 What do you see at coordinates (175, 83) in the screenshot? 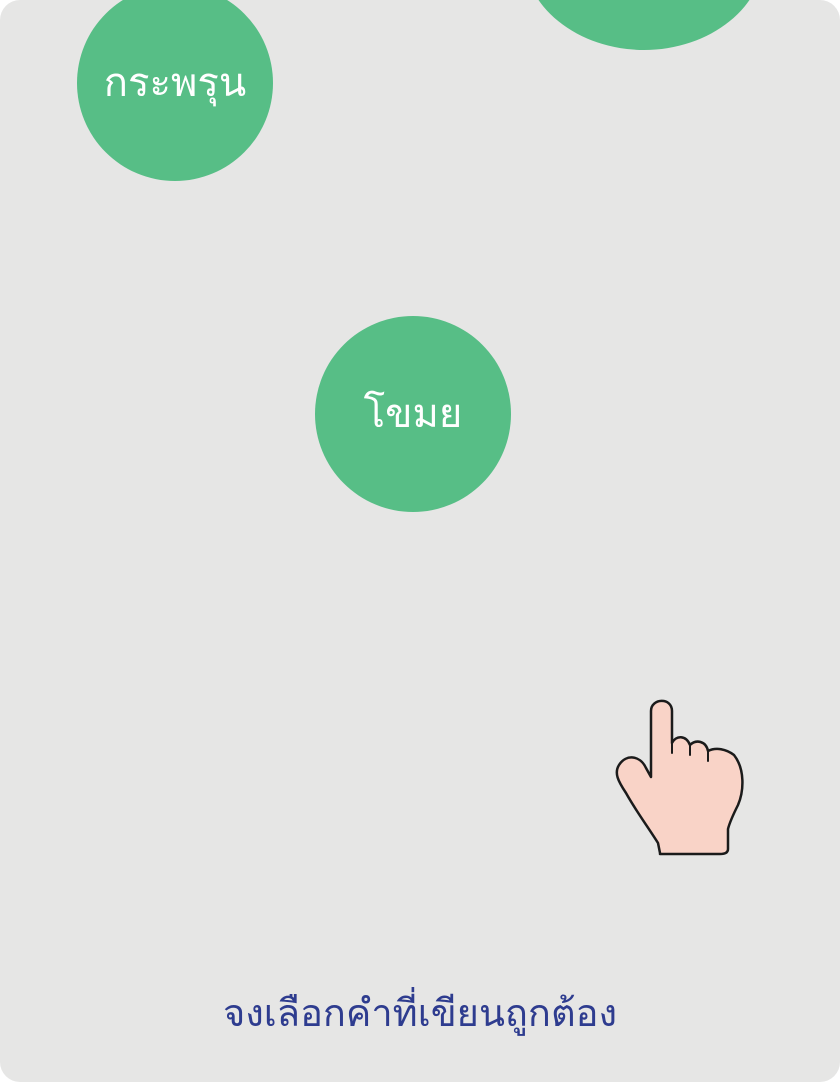
I see `word-bubble-label: กระพรุน` at bounding box center [175, 83].